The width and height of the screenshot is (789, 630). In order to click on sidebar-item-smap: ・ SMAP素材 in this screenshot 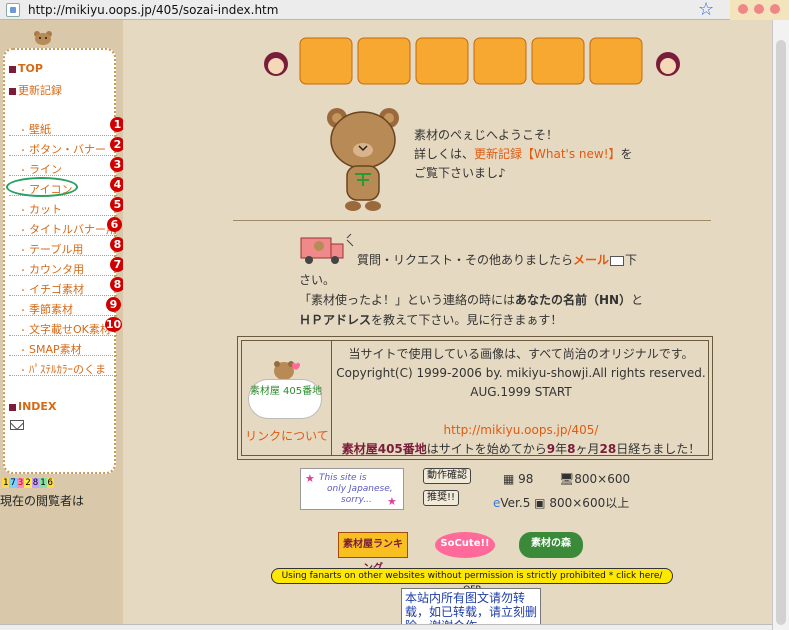, I will do `click(63, 347)`.